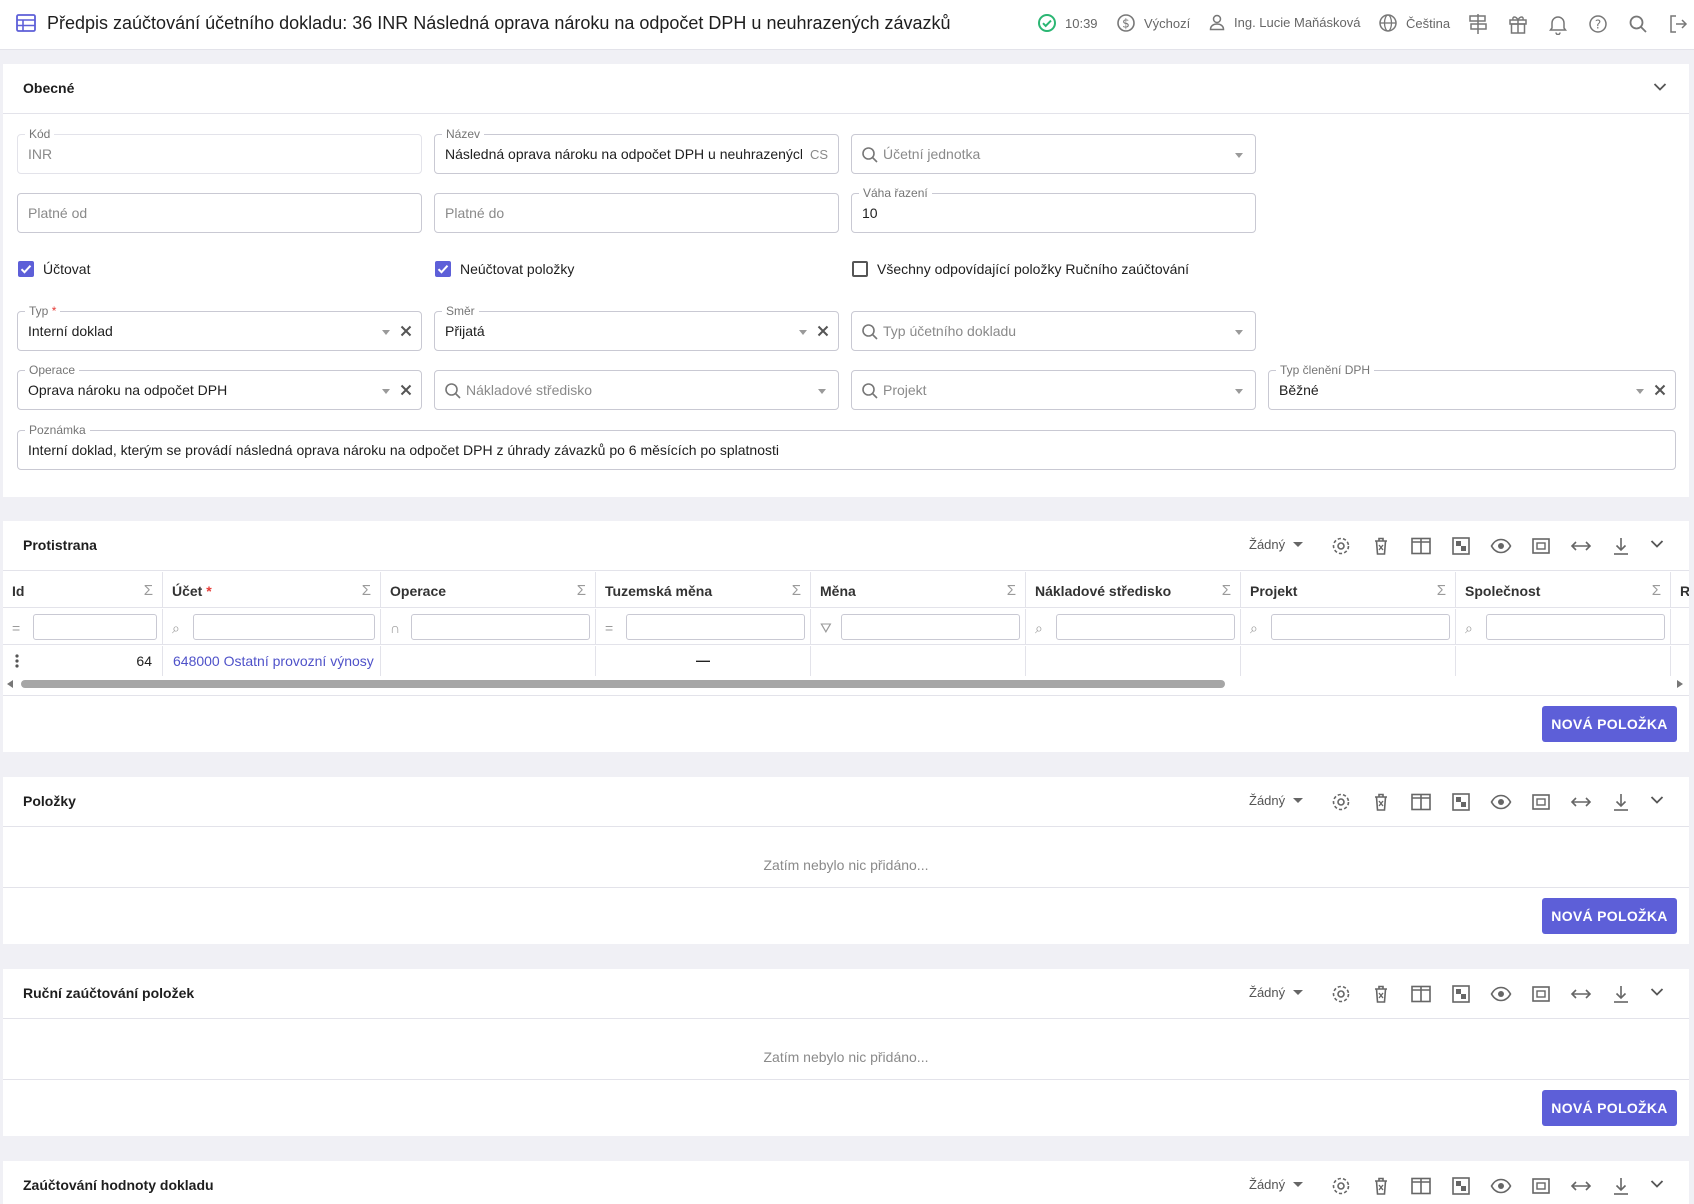 The image size is (1694, 1204). I want to click on funnel-icon: ⛛, so click(826, 628).